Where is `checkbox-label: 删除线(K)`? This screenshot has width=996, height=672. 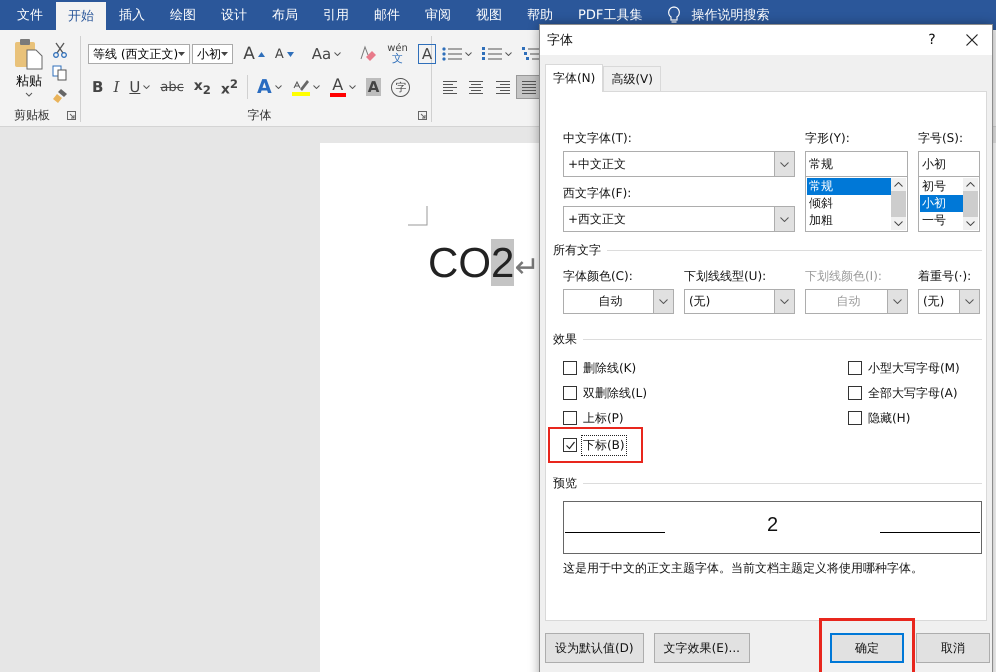
checkbox-label: 删除线(K) is located at coordinates (610, 368).